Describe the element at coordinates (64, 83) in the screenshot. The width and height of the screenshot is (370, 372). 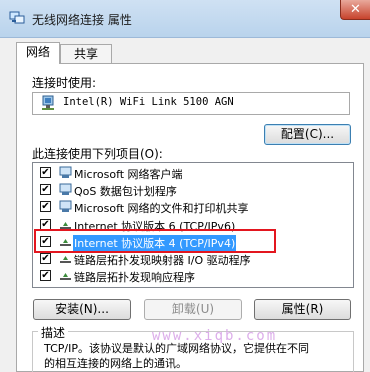
I see `connect-using-label: 连接时使用:` at that location.